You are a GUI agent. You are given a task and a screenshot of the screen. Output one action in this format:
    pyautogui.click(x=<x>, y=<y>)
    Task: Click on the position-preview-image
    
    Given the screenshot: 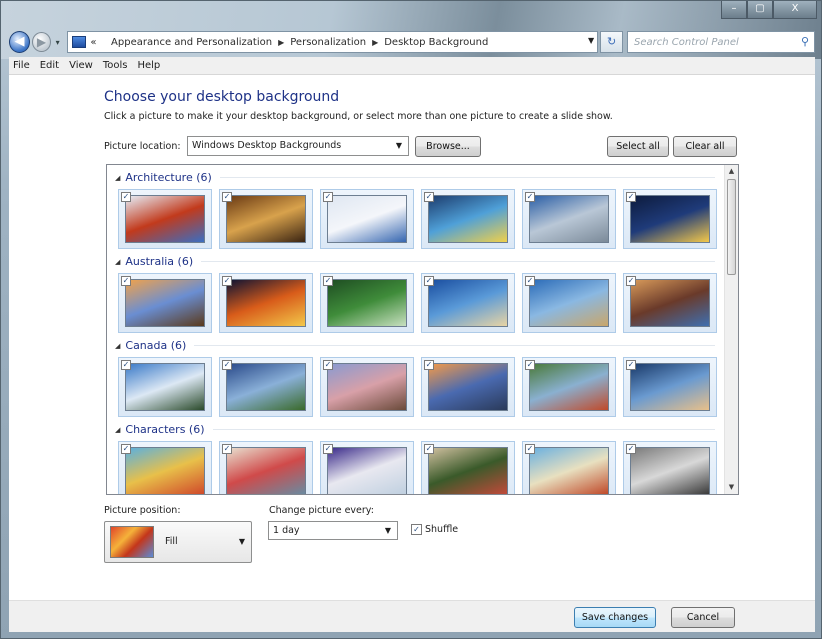 What is the action you would take?
    pyautogui.click(x=132, y=542)
    